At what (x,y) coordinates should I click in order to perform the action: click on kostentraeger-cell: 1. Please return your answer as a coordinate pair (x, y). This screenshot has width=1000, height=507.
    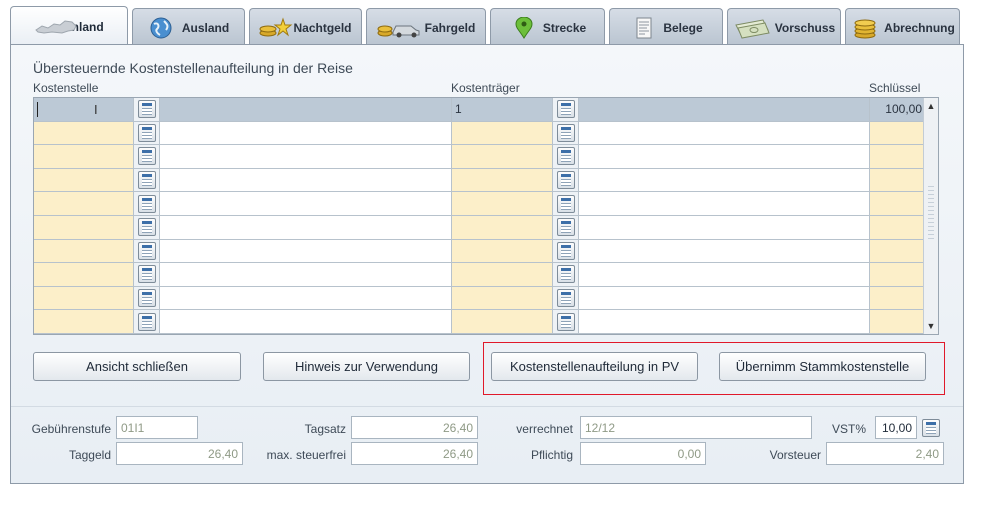
    Looking at the image, I should click on (502, 109).